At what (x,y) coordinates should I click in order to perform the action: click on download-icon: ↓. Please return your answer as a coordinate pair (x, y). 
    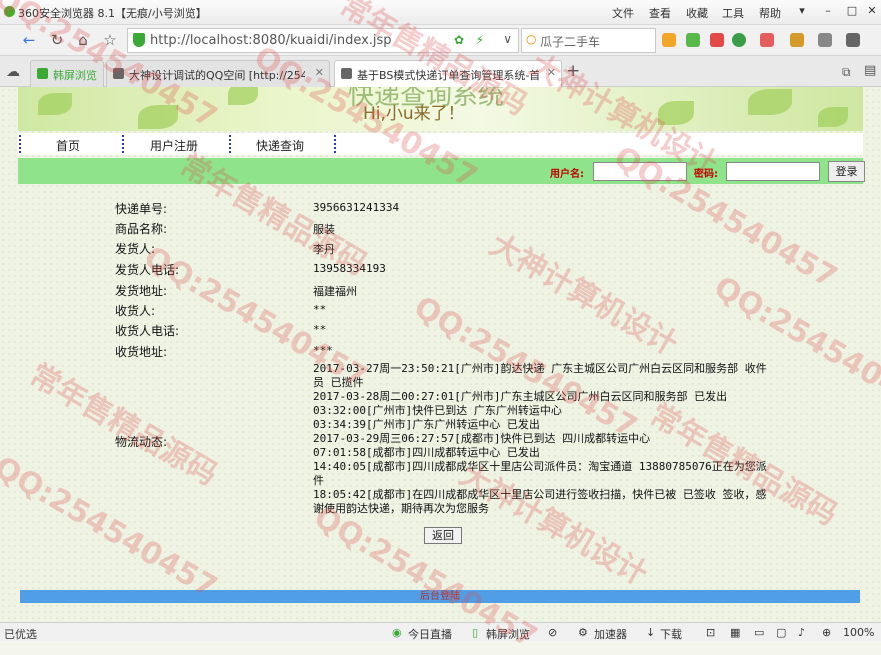
    Looking at the image, I should click on (651, 632).